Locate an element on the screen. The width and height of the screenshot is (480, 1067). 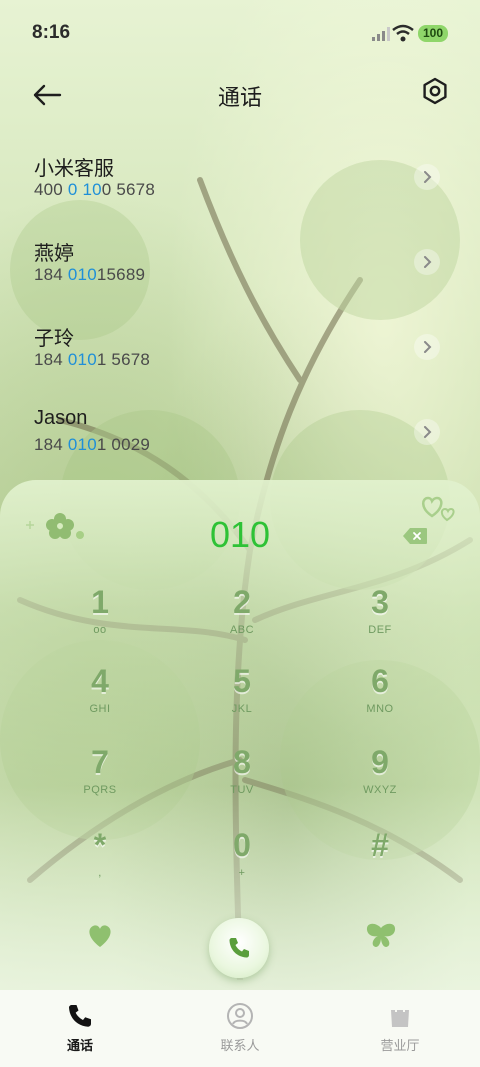
dial-key-digit: 8 is located at coordinates (242, 762).